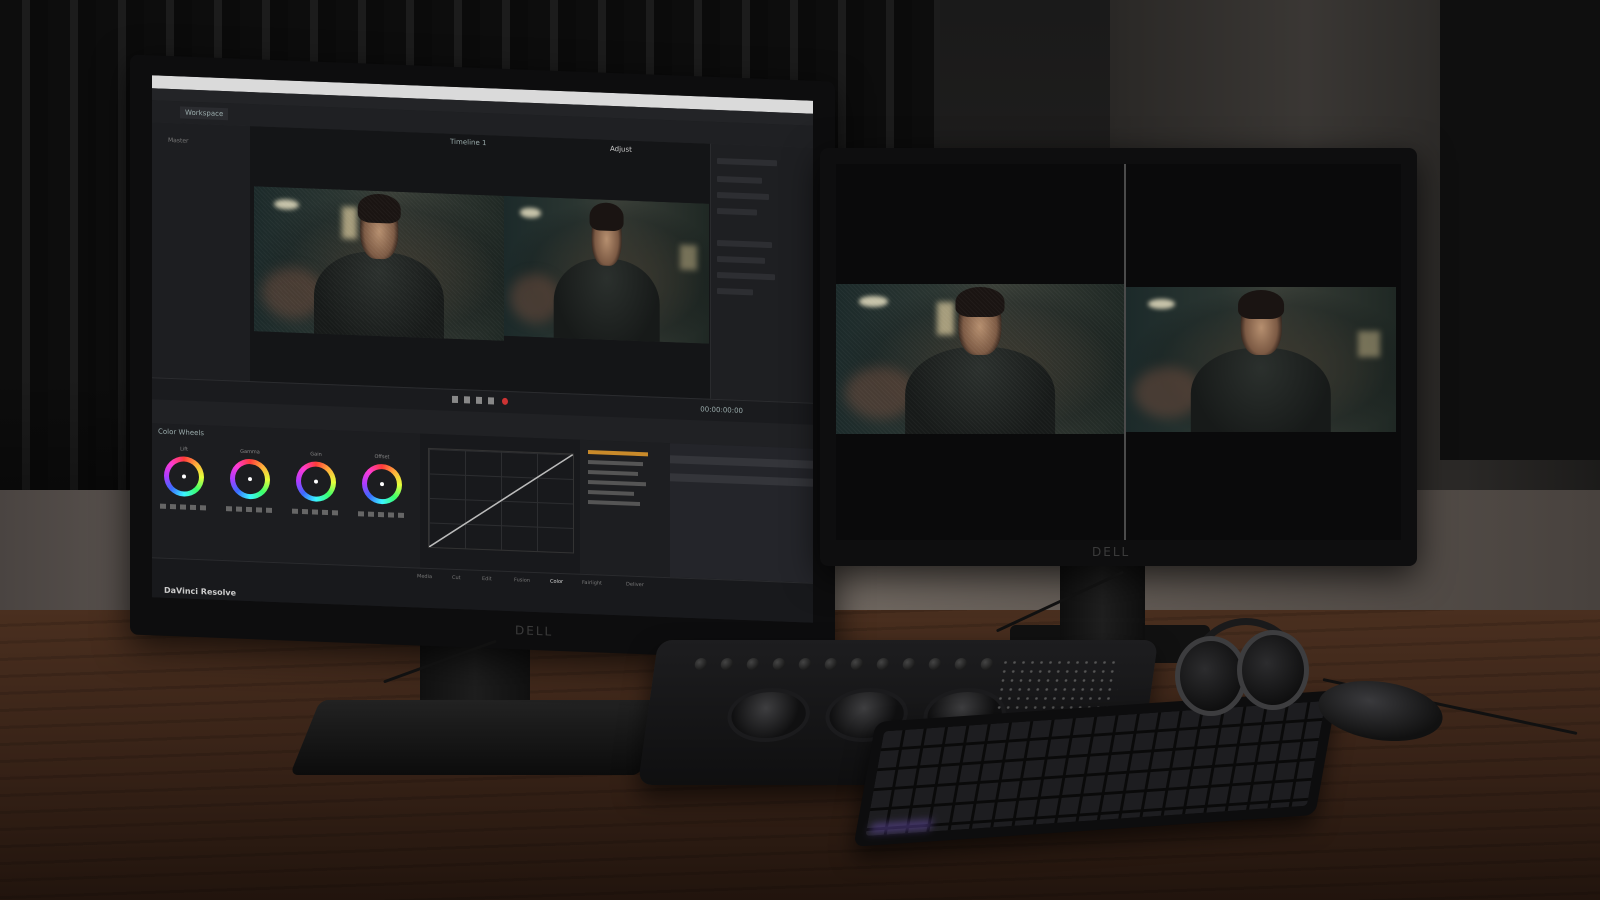  Describe the element at coordinates (316, 454) in the screenshot. I see `wheel-label: Gain` at that location.